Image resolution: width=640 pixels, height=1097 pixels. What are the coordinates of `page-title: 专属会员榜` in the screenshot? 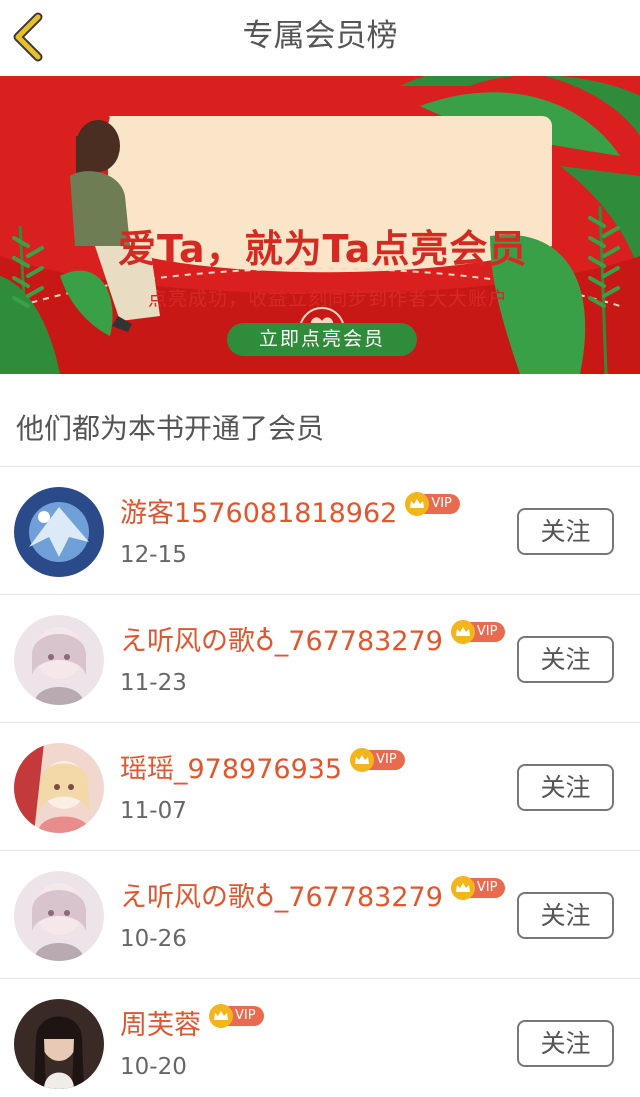 It's located at (320, 36).